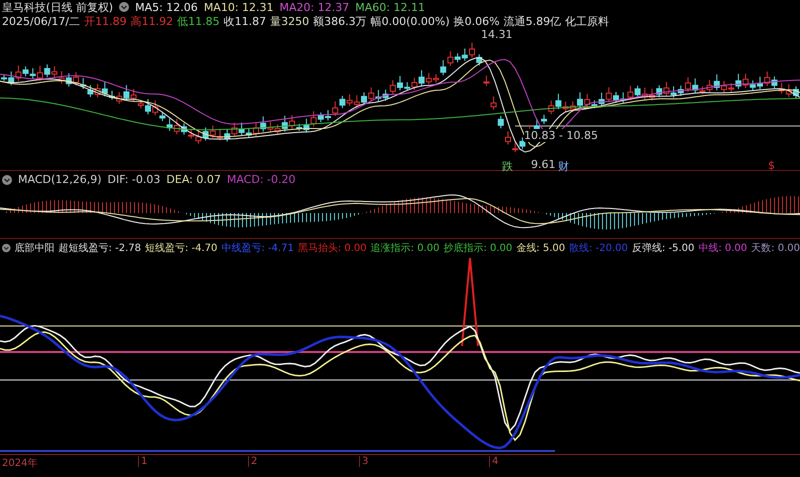 This screenshot has height=477, width=800. I want to click on indicator-value: 底部中阳, so click(34, 248).